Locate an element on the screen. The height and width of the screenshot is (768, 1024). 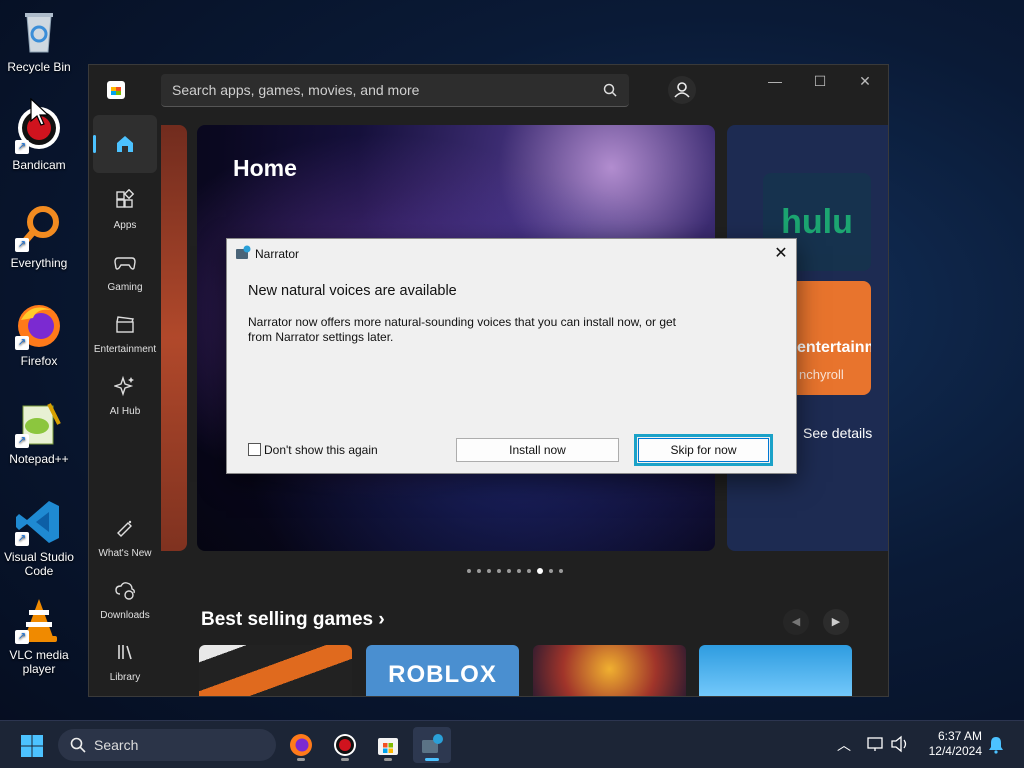
nav-ai-hub: AI Hub is located at coordinates (125, 396).